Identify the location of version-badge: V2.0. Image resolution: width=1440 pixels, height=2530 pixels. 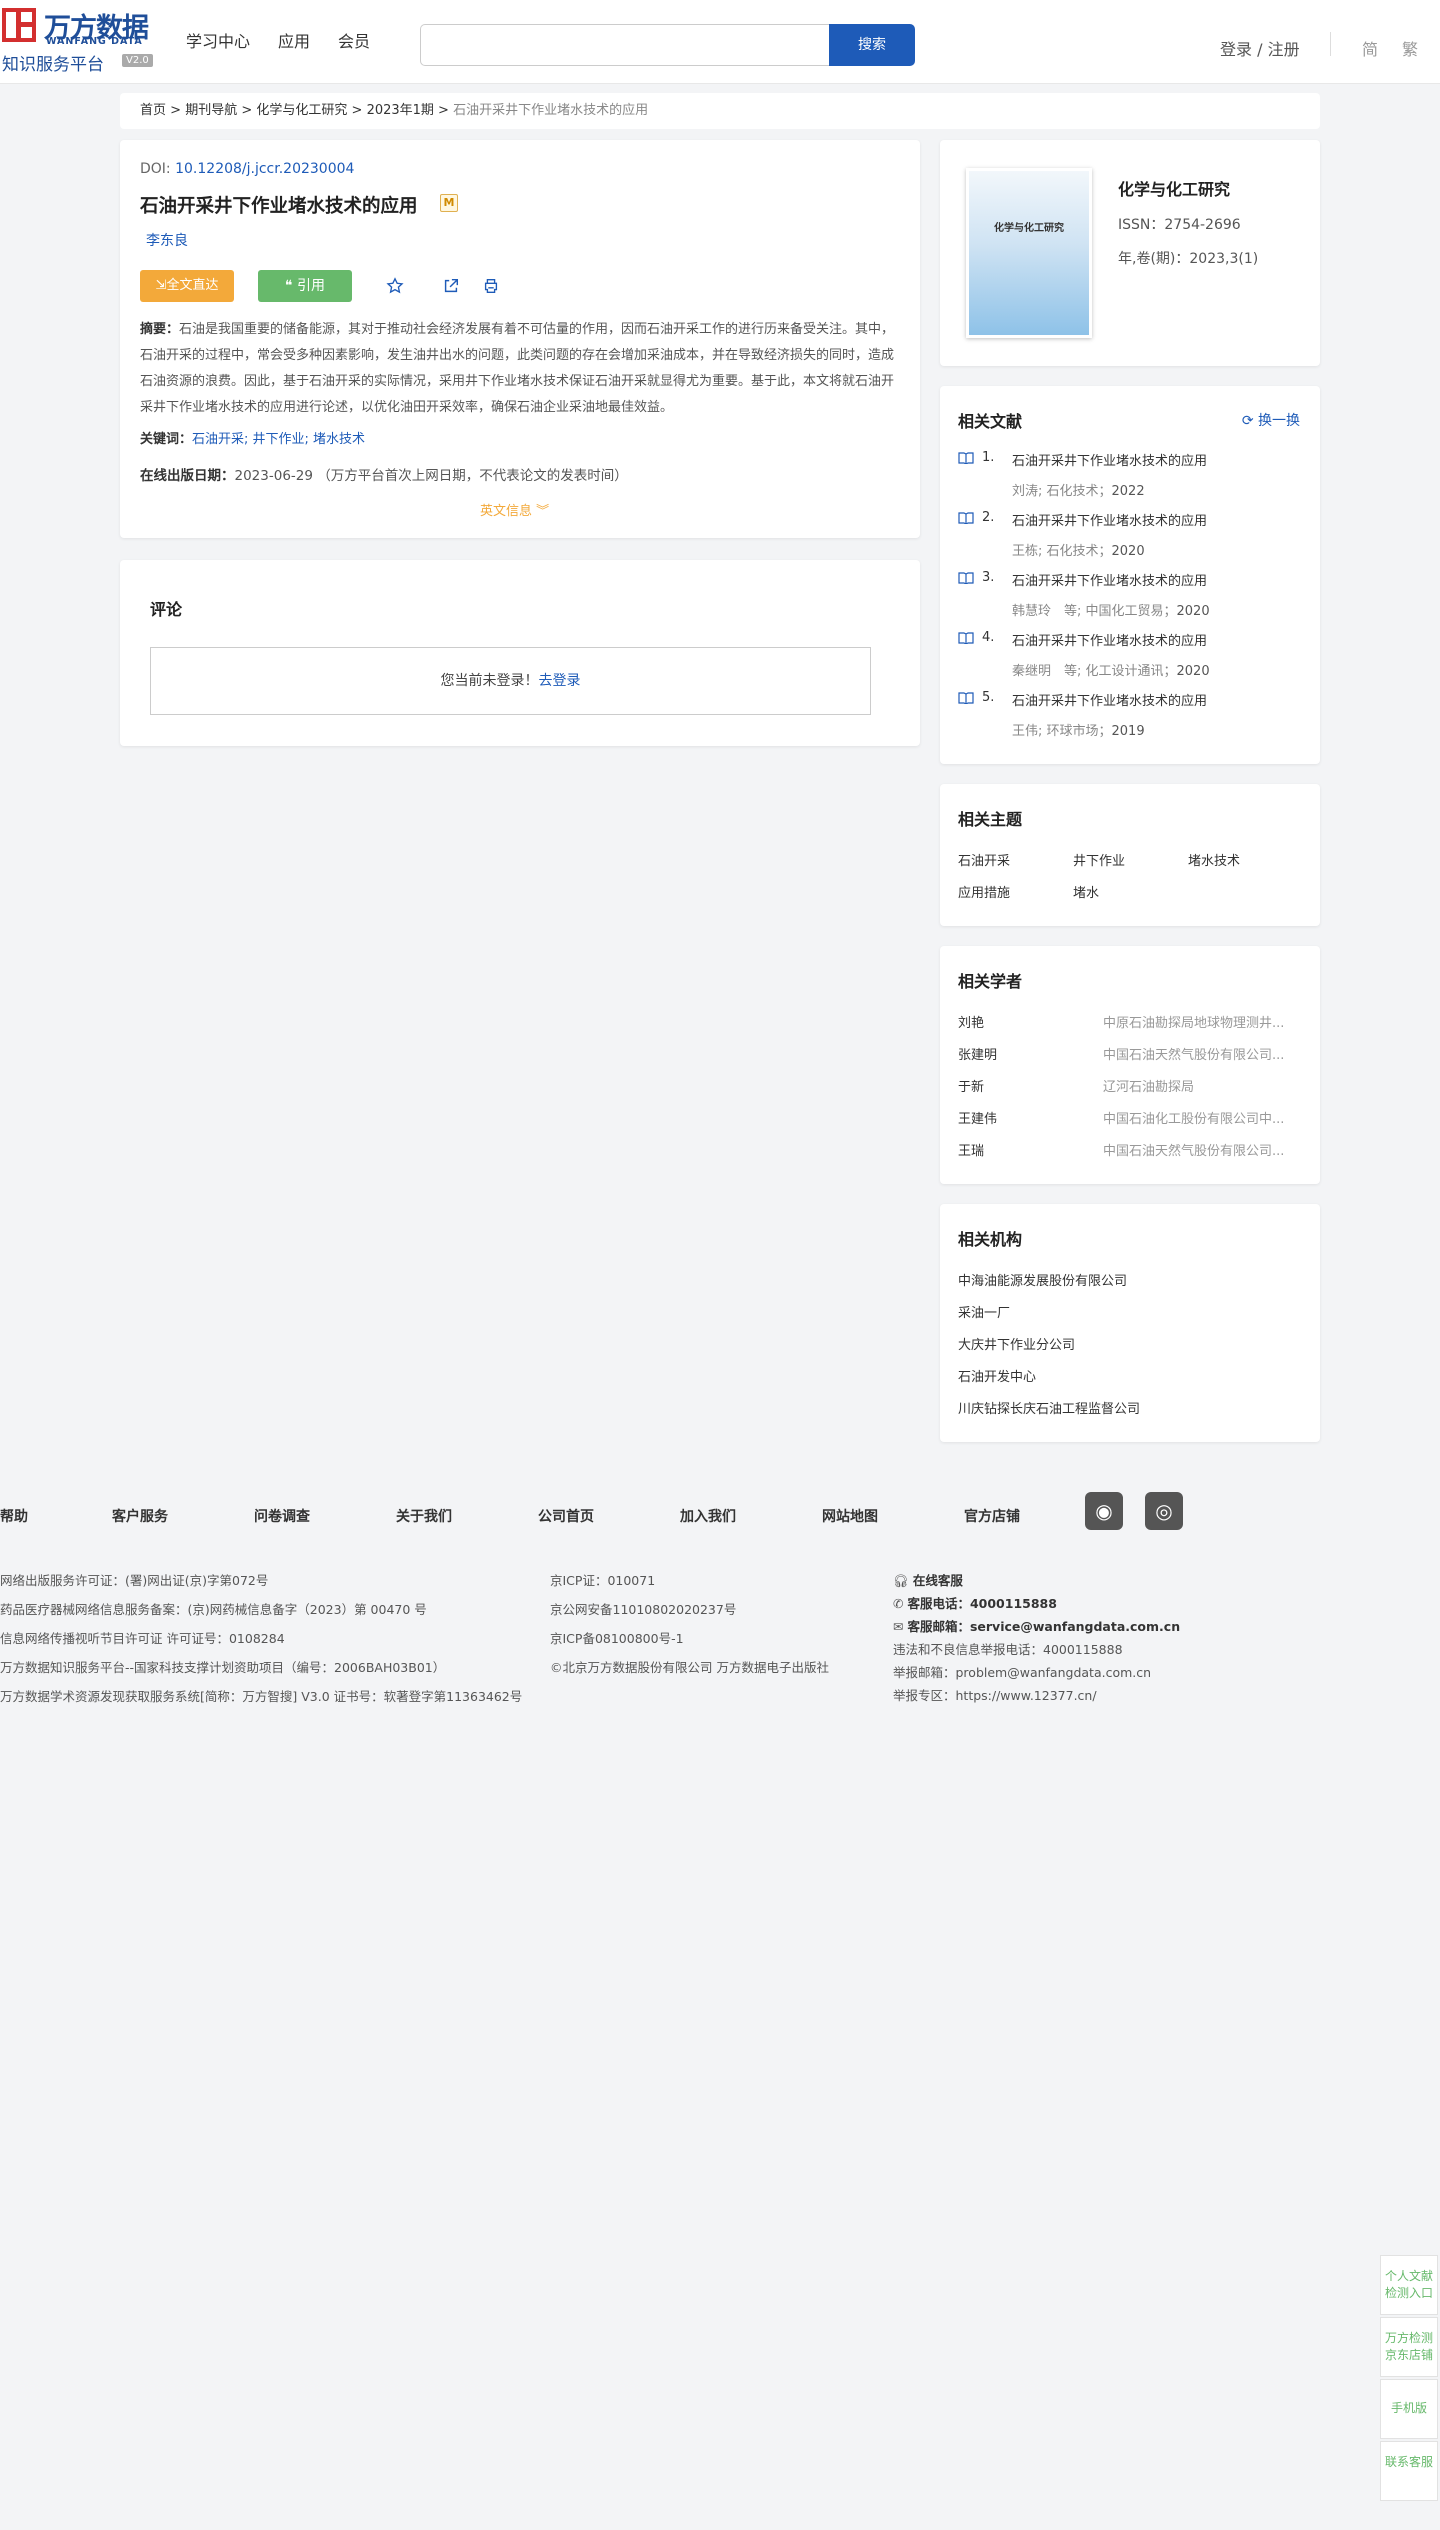
(137, 60).